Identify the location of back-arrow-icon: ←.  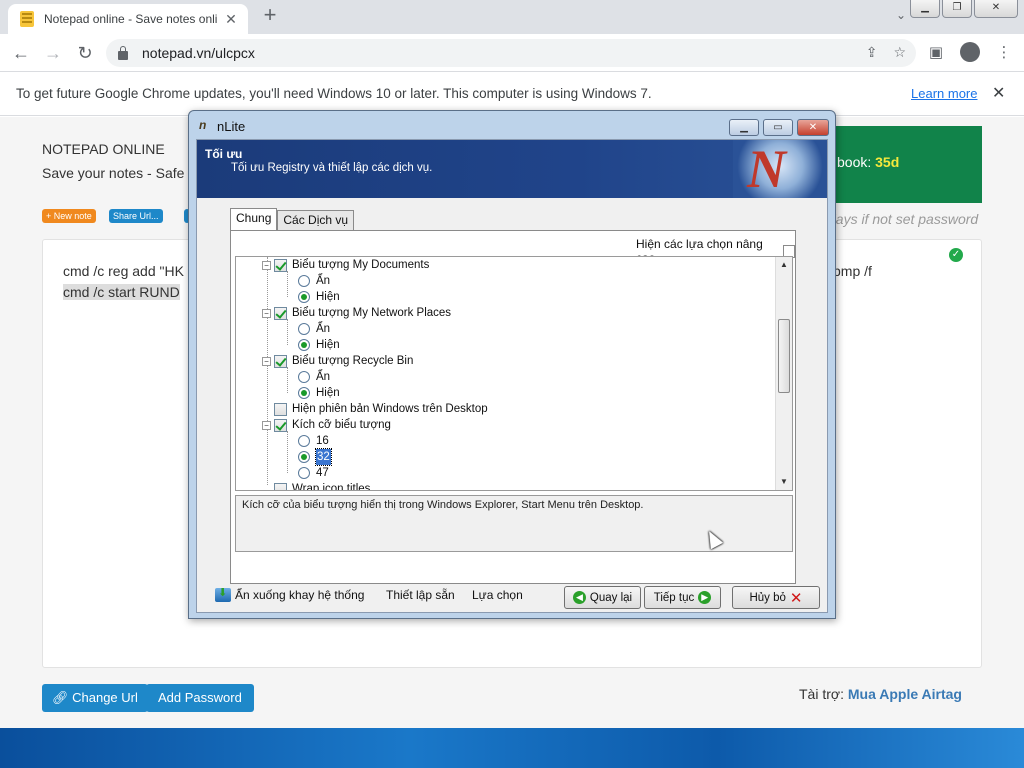
(21, 53).